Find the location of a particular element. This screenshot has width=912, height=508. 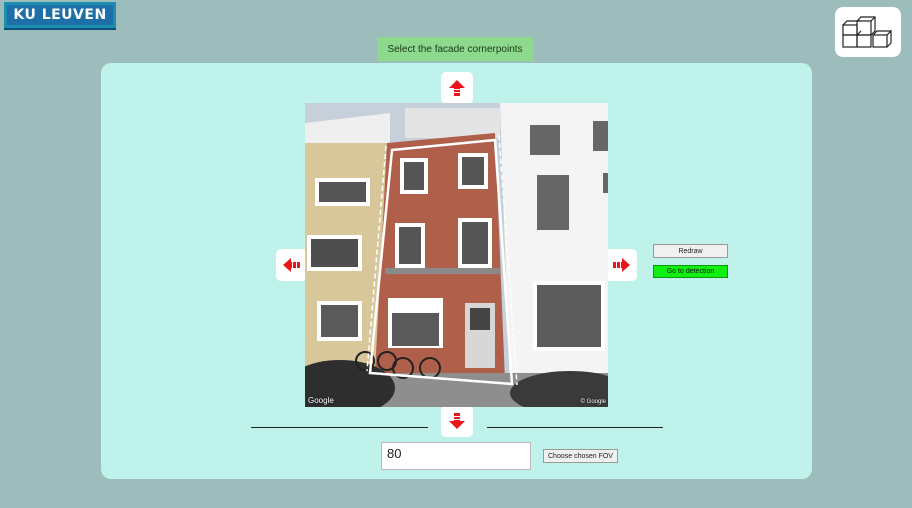

app-icon is located at coordinates (868, 32).